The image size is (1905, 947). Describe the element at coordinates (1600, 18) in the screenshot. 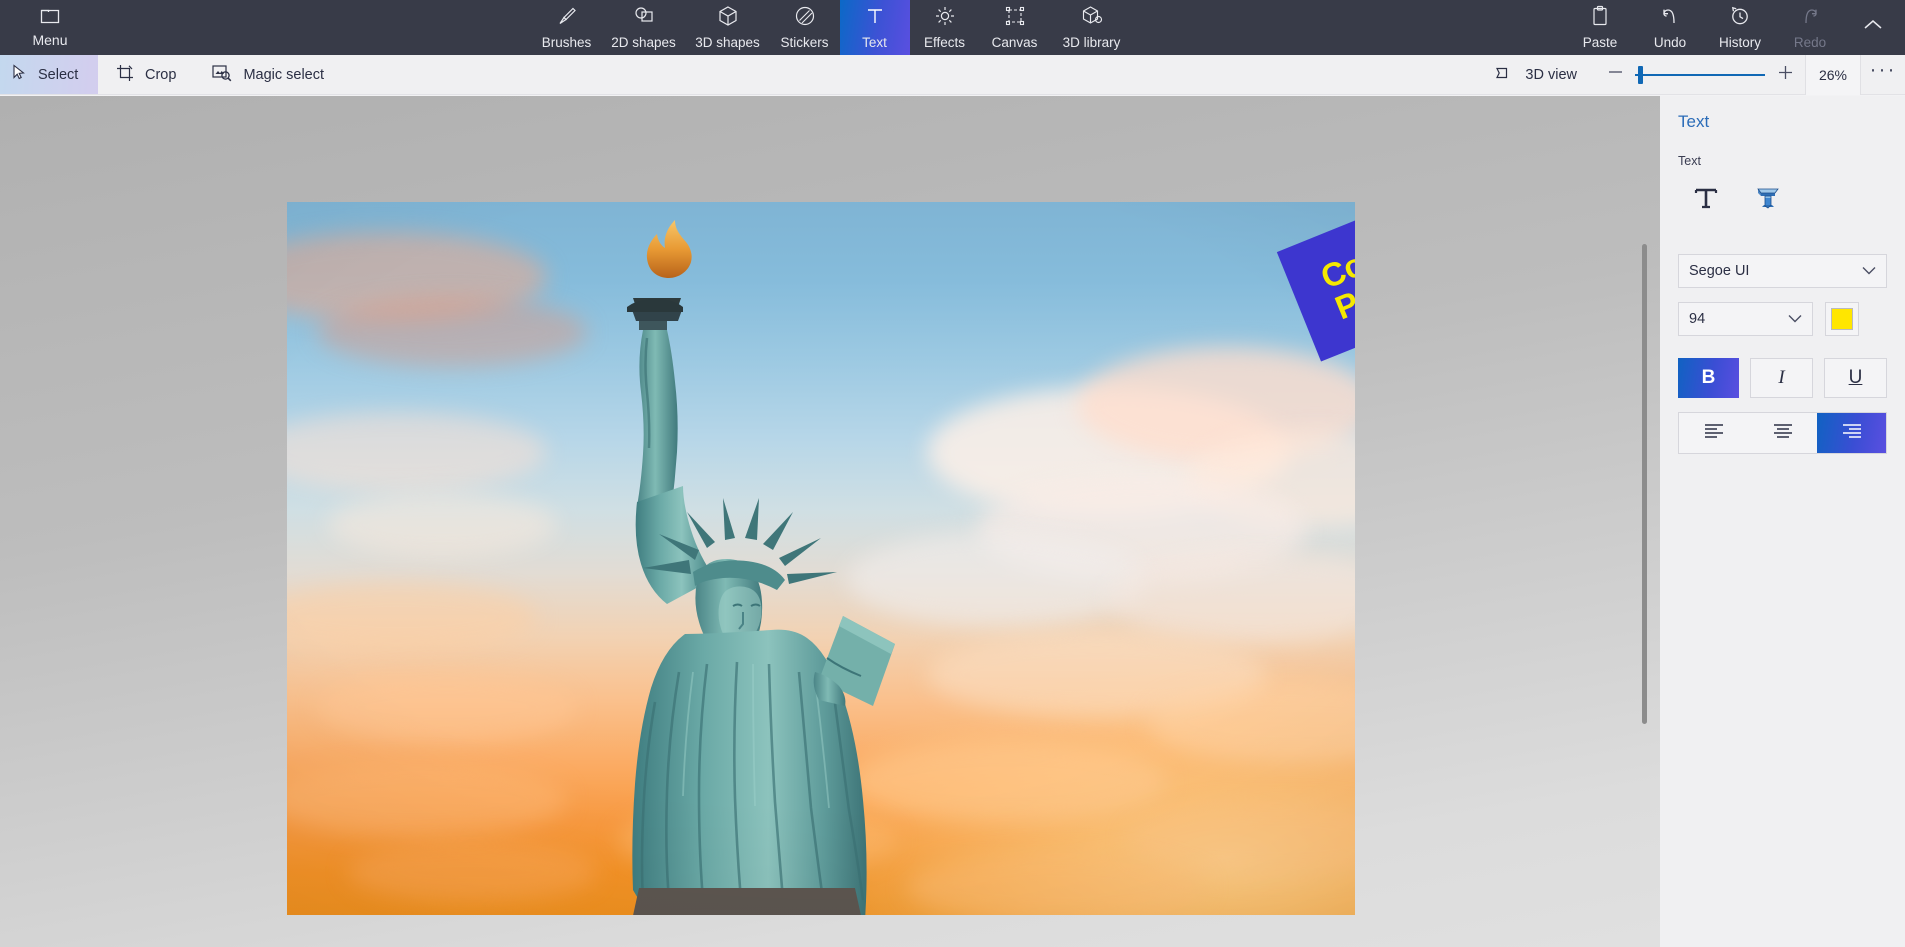

I see `paste-icon` at that location.